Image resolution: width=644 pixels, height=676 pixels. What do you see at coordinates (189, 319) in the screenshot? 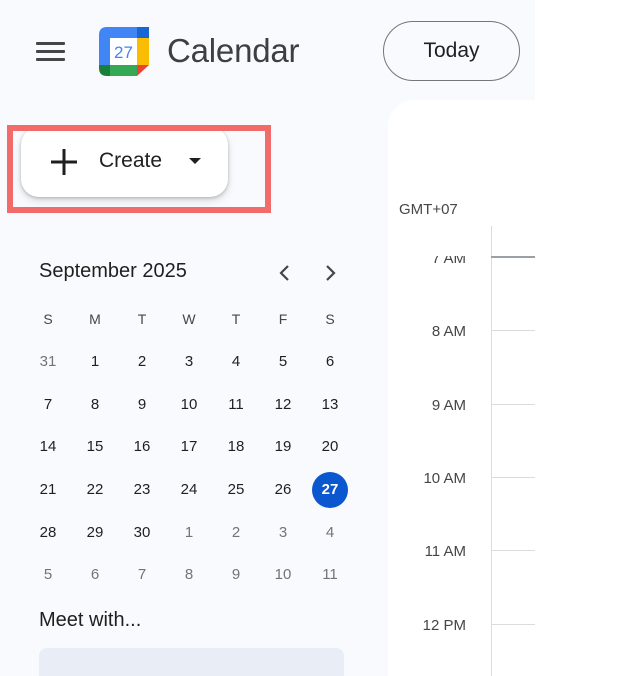
I see `weekday-label: W` at bounding box center [189, 319].